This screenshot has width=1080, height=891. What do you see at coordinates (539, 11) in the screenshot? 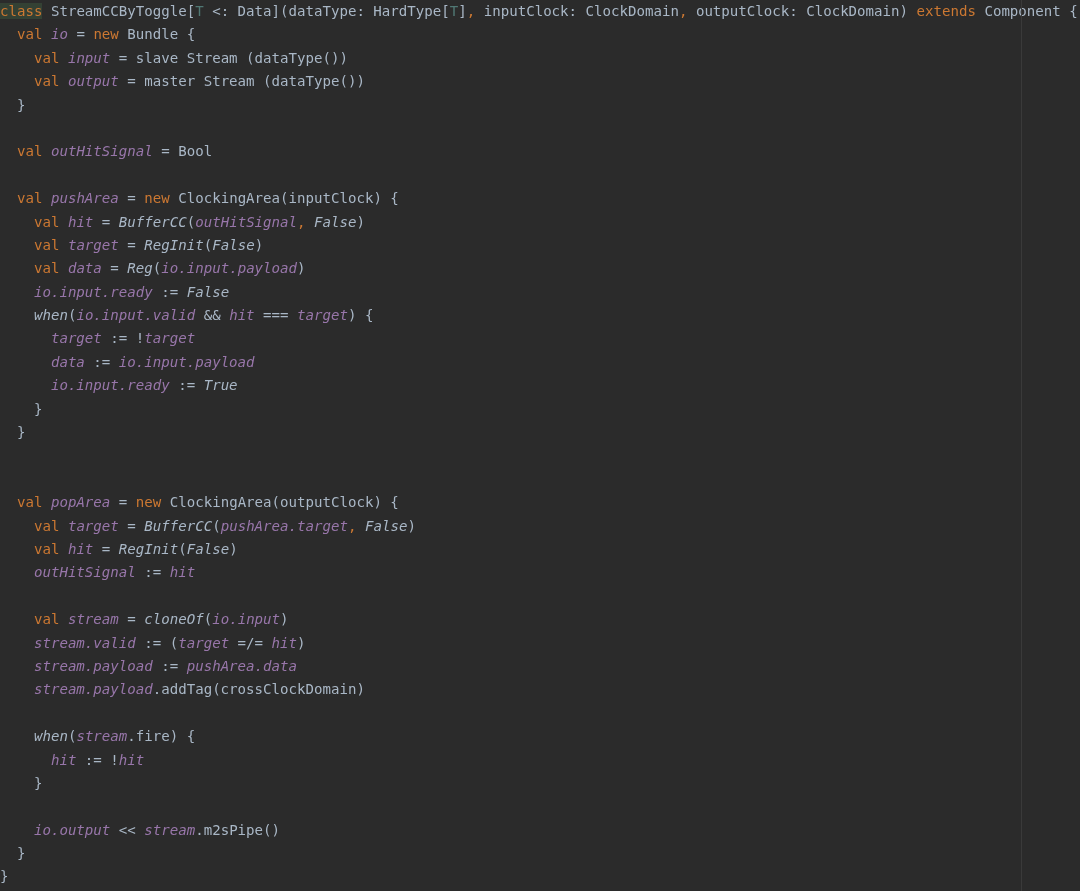
I see `code-line: class StreamCCByToggle[T <: Data](dataType: HardType[T], inputClock: ClockDomain, outputClock: ClockDomain) extends Component {` at bounding box center [539, 11].